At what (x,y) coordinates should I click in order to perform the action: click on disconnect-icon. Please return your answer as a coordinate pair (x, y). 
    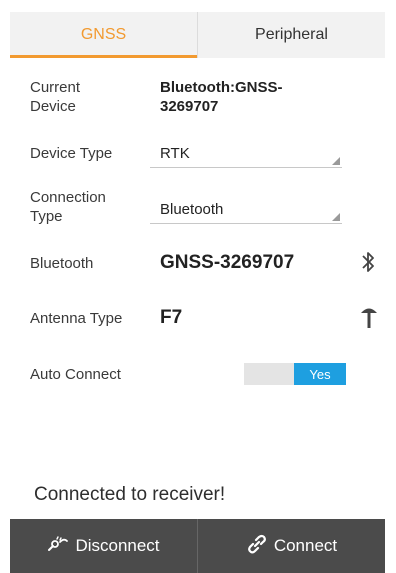
    Looking at the image, I should click on (61, 546).